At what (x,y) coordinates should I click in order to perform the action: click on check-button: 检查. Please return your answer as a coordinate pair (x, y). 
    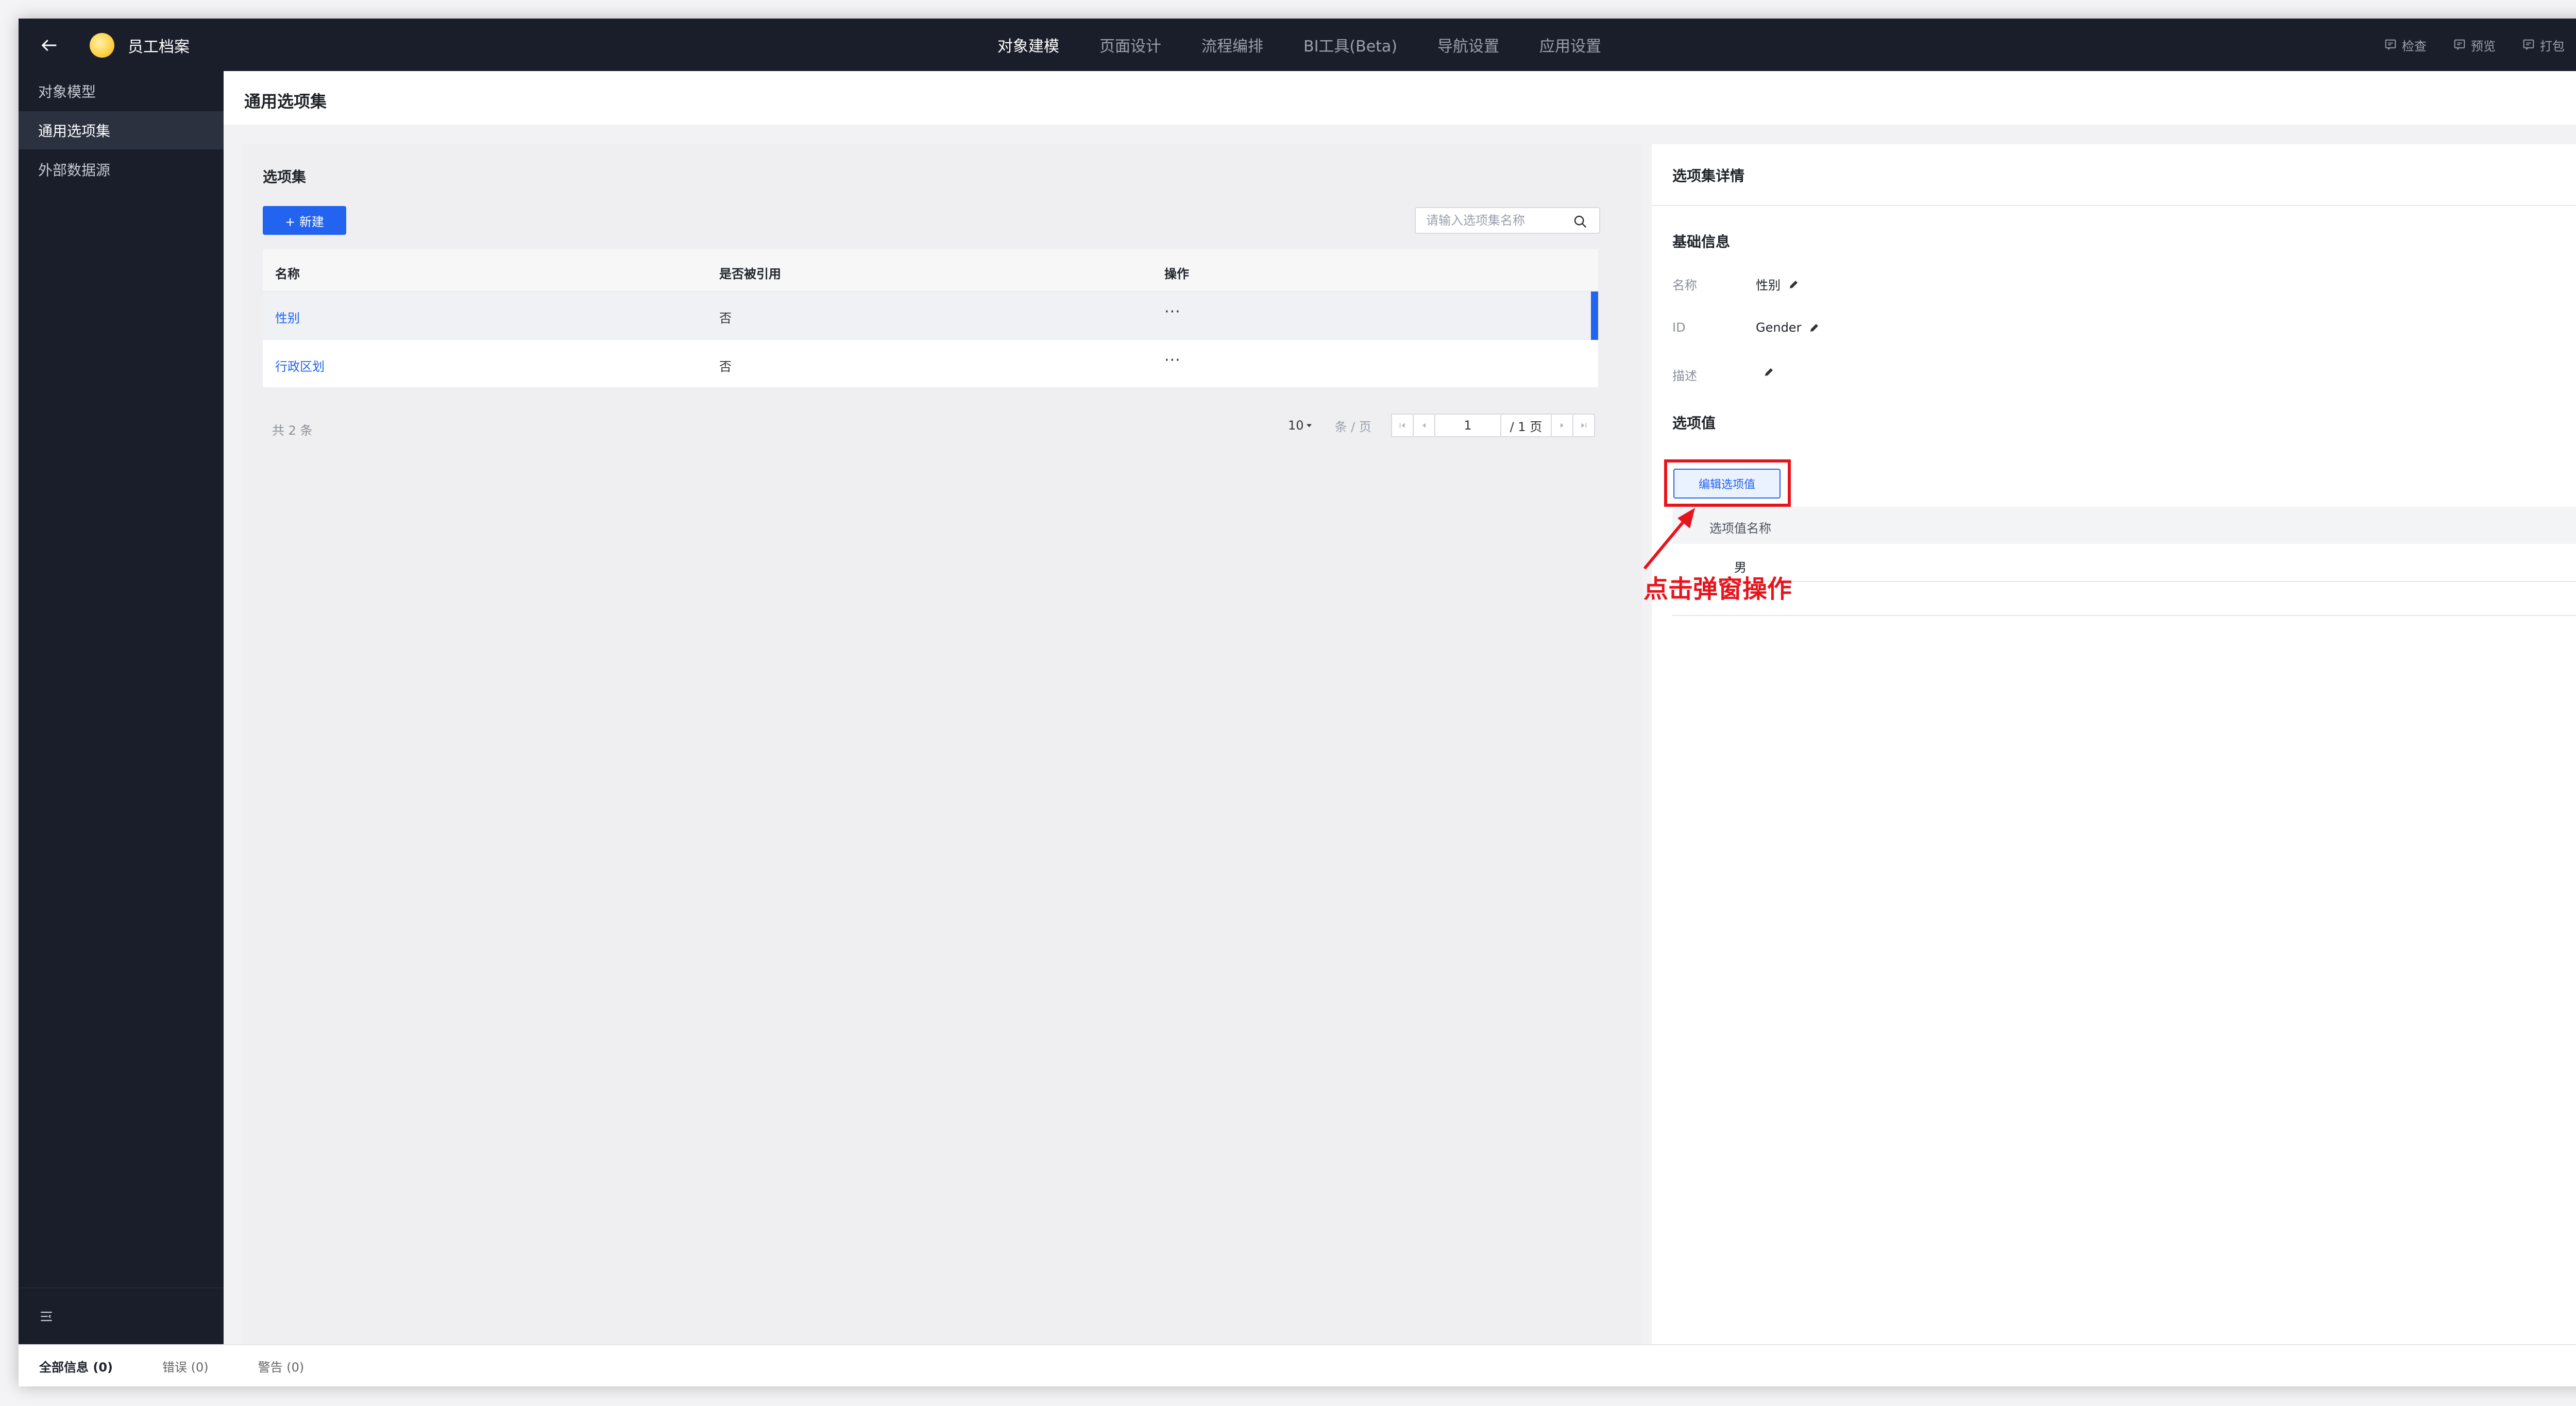
    Looking at the image, I should click on (2405, 45).